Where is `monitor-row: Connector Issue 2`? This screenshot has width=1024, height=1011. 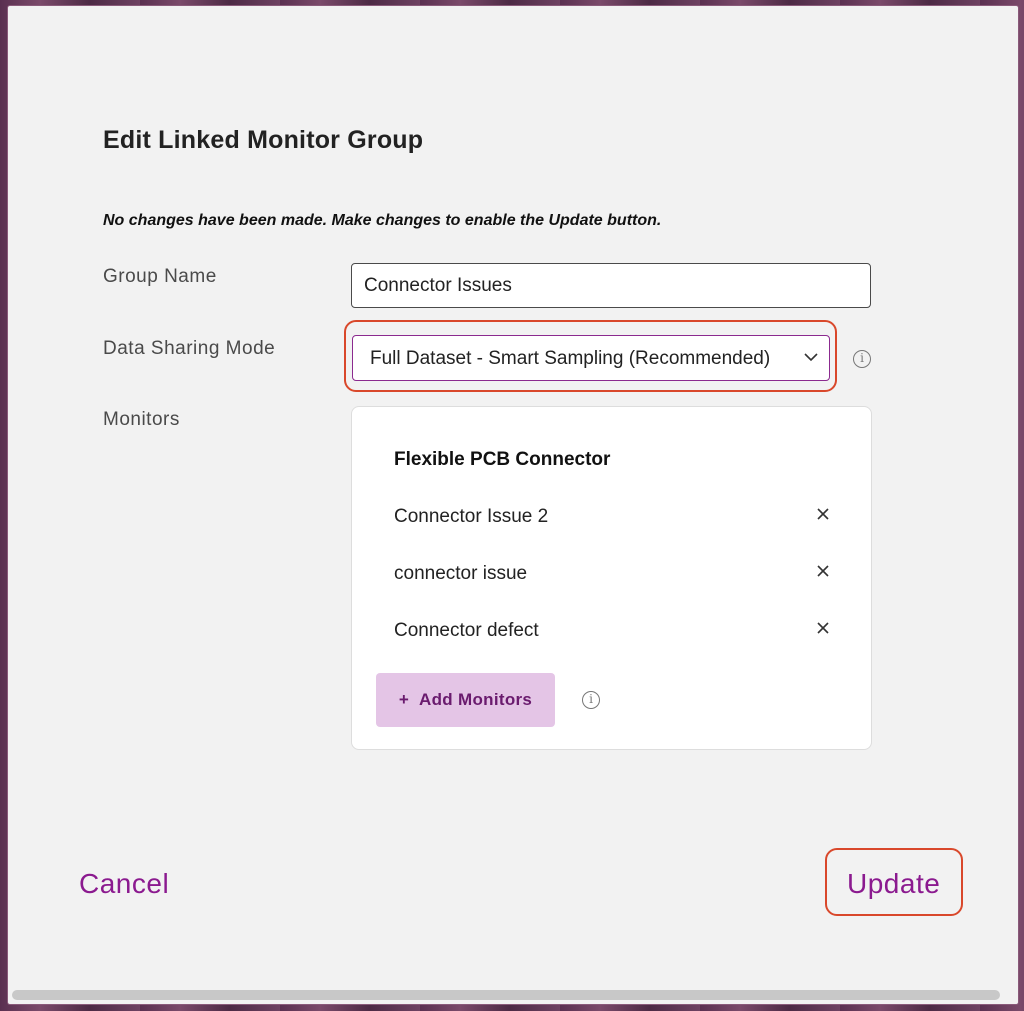 monitor-row: Connector Issue 2 is located at coordinates (614, 518).